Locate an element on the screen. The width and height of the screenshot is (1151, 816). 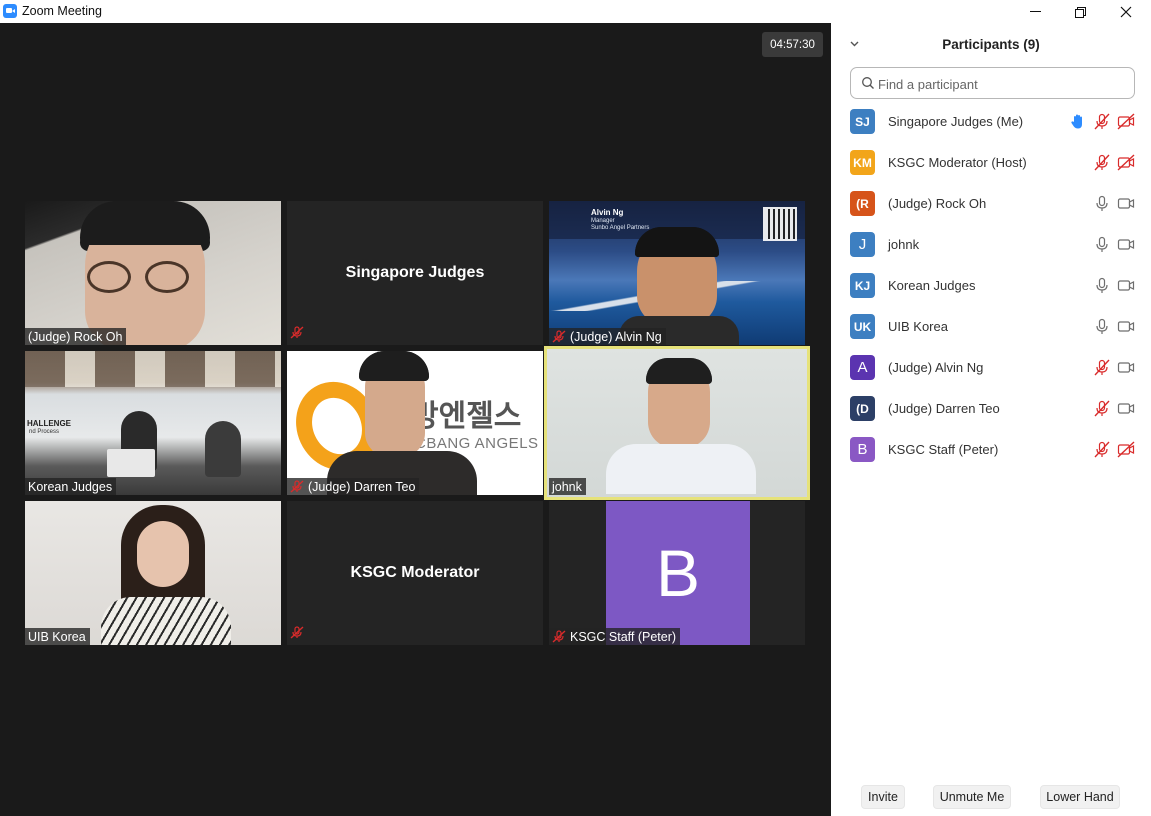
participant-row: (R (Judge) Rock Oh is located at coordinates (991, 203).